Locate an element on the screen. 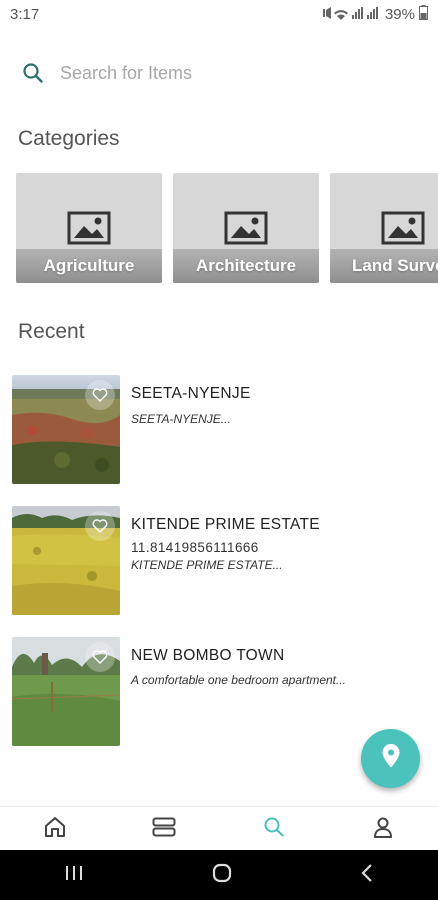 The height and width of the screenshot is (900, 438). category-card-architecture: Architecture is located at coordinates (246, 228).